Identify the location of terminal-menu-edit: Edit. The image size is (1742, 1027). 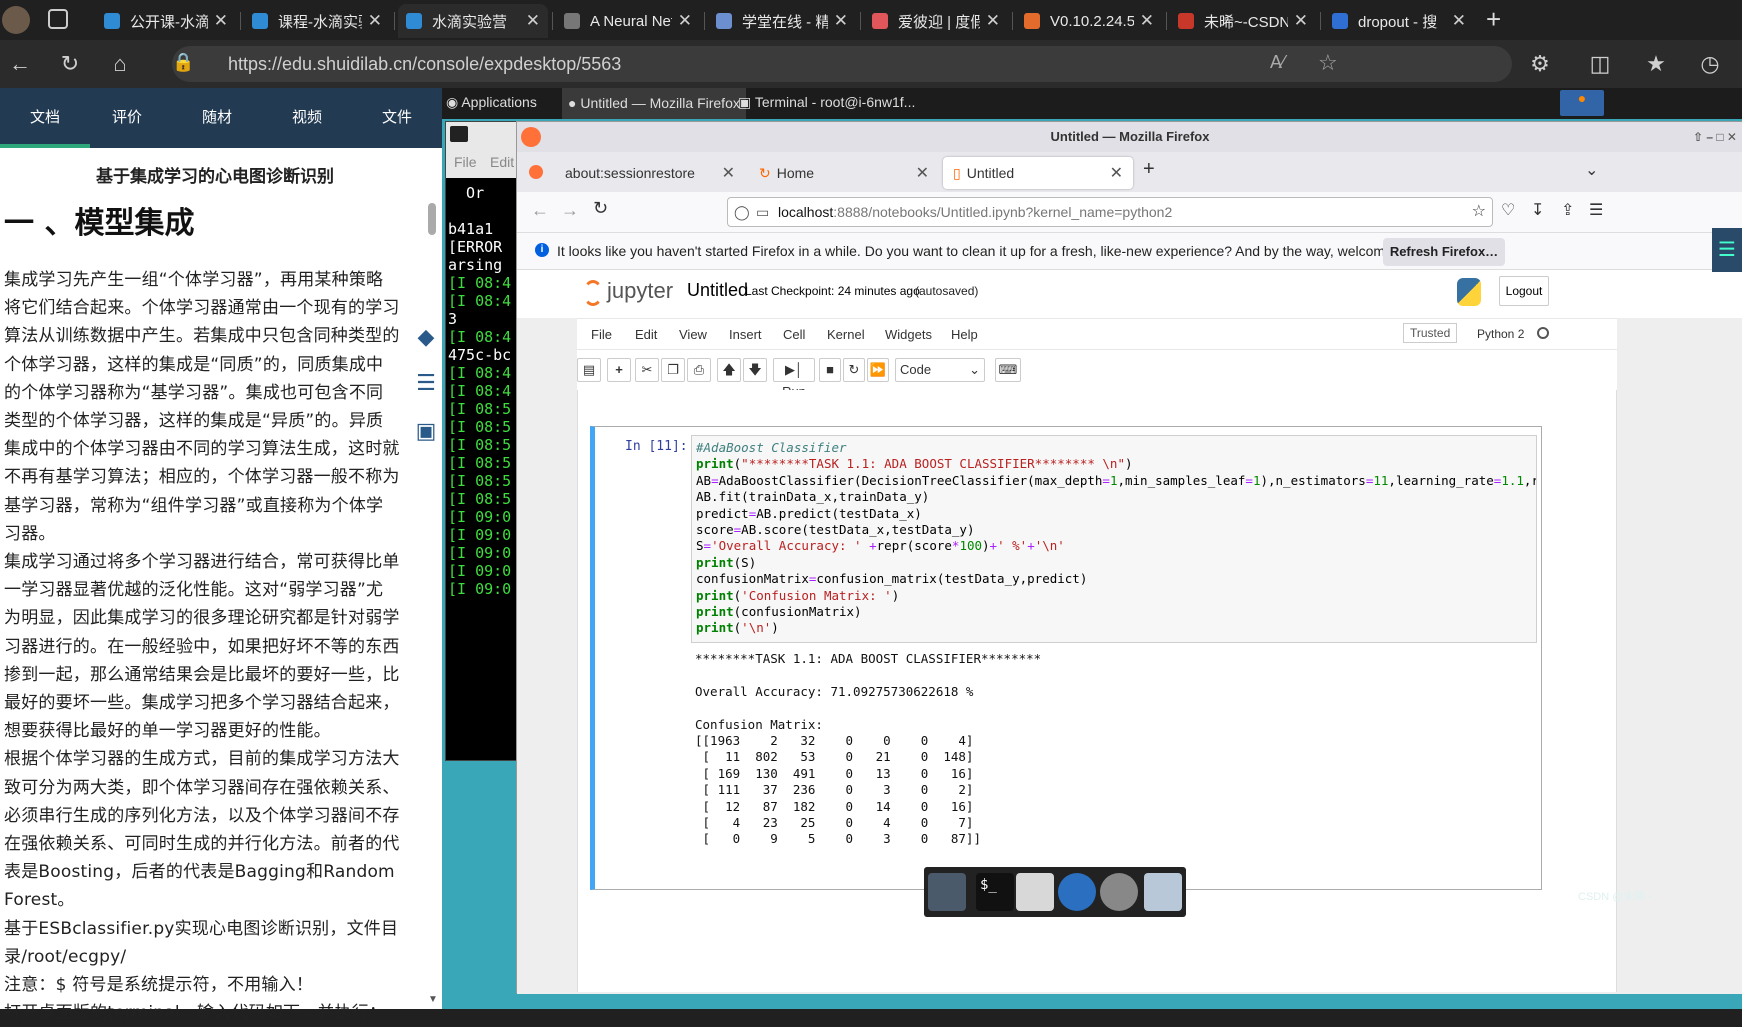
(502, 162).